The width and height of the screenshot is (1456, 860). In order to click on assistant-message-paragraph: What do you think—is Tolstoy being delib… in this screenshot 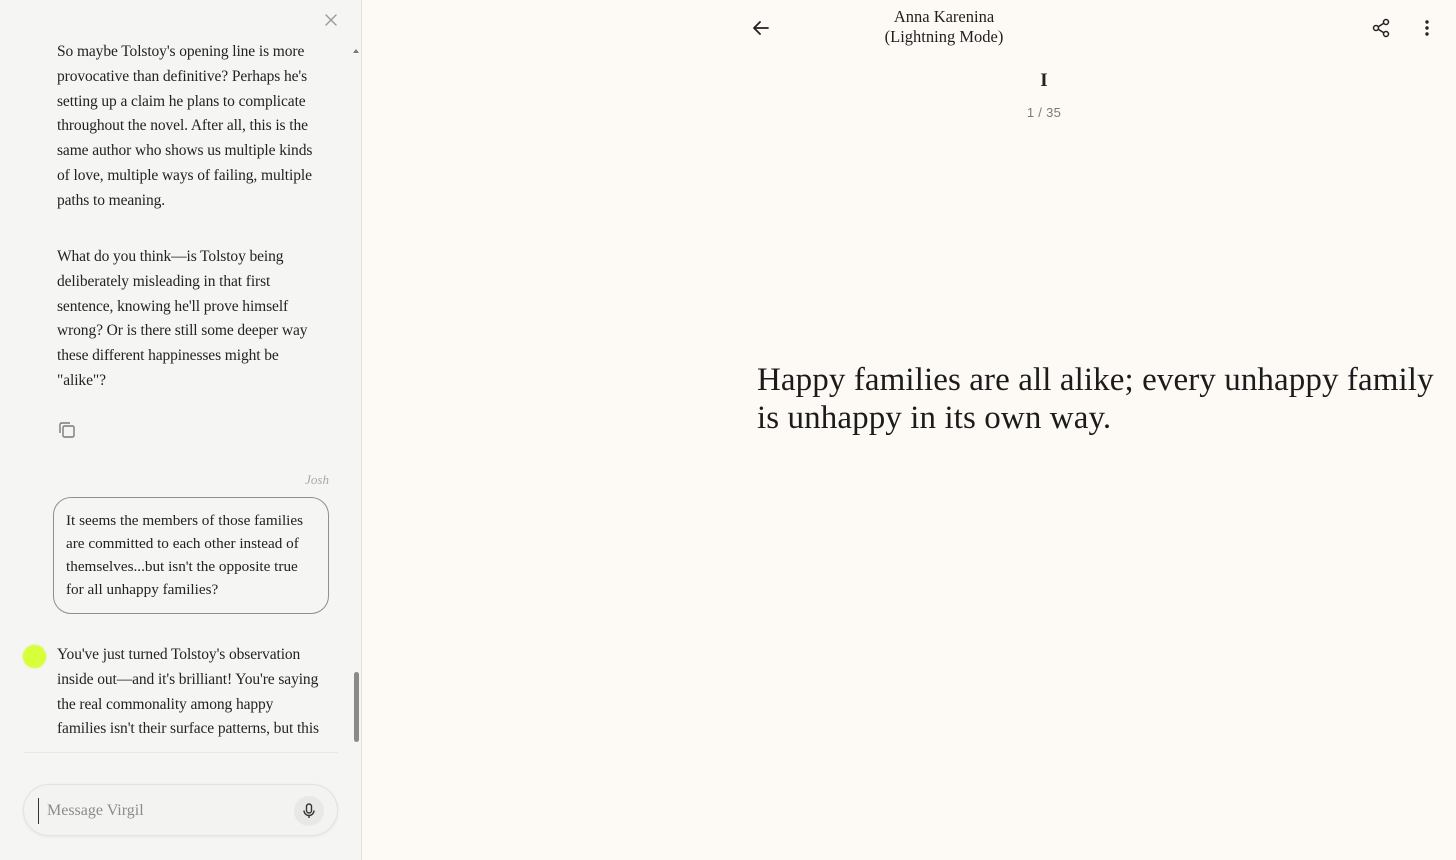, I will do `click(182, 318)`.